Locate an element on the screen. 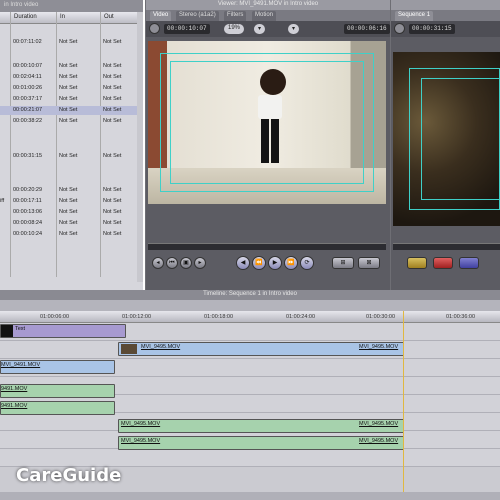  play-icon: ▶ is located at coordinates (275, 263).